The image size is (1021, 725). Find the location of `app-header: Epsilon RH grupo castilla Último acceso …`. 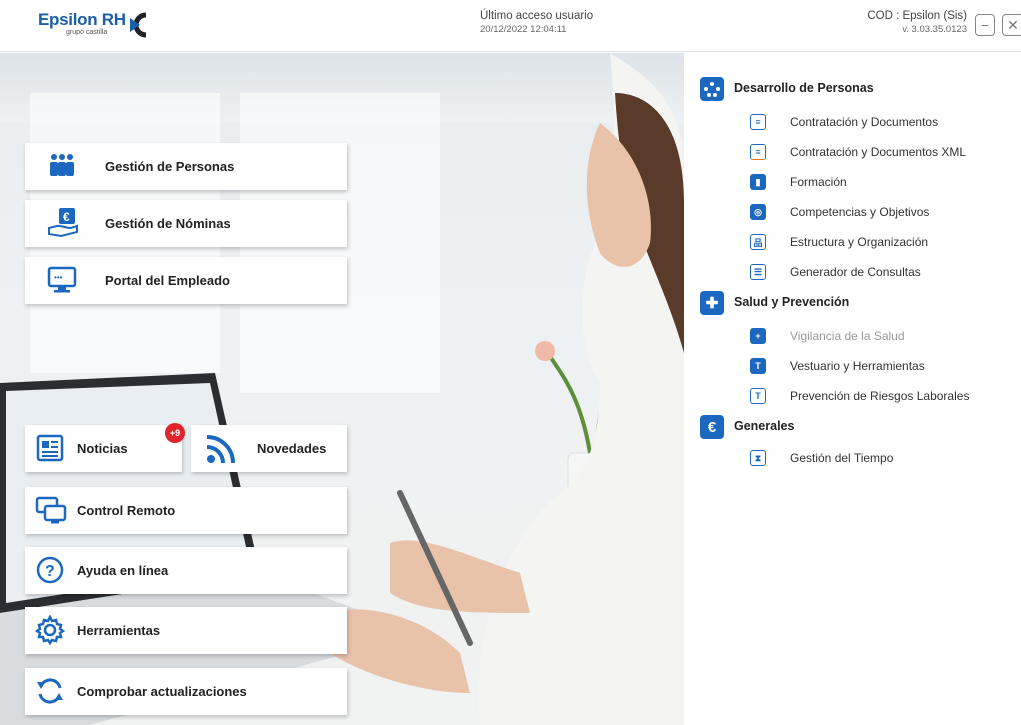

app-header: Epsilon RH grupo castilla Último acceso … is located at coordinates (510, 26).